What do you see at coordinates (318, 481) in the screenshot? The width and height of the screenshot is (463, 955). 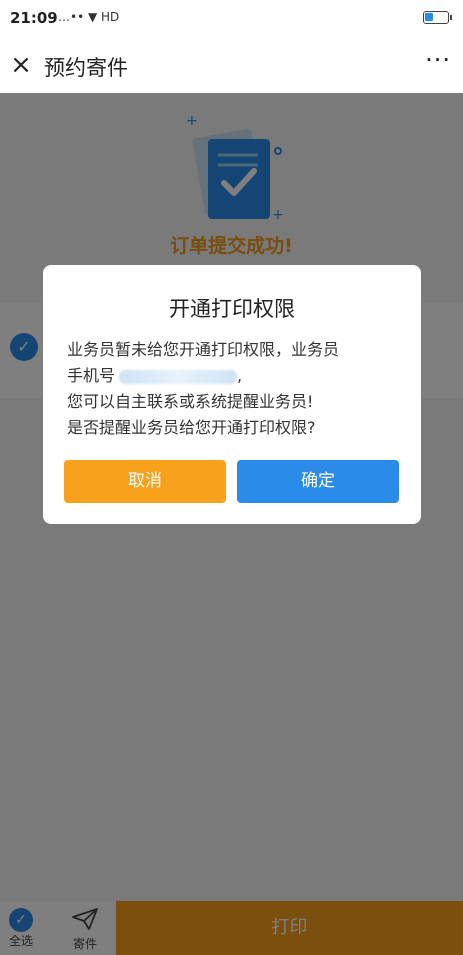 I see `confirm-button: 确定` at bounding box center [318, 481].